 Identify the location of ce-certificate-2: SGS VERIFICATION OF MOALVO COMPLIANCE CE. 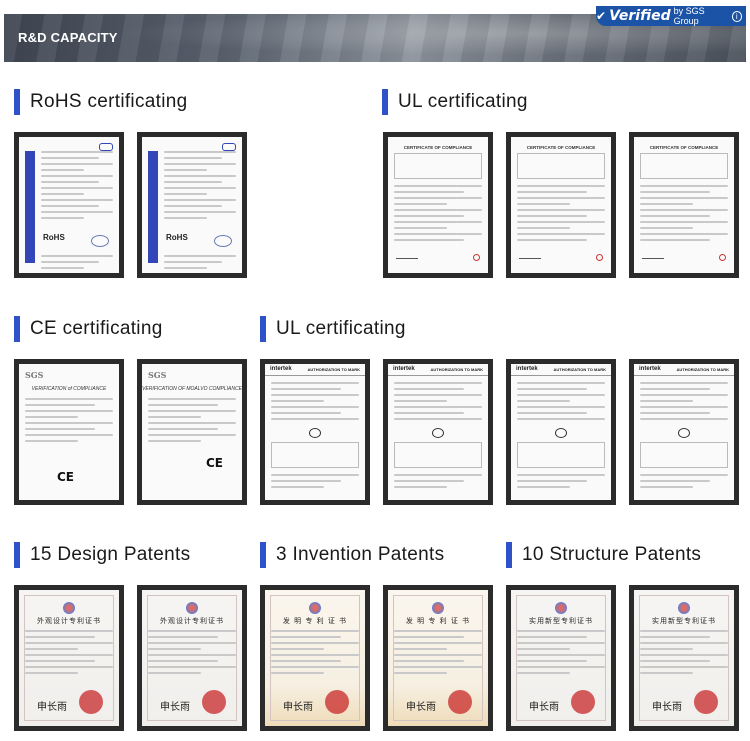
(192, 432).